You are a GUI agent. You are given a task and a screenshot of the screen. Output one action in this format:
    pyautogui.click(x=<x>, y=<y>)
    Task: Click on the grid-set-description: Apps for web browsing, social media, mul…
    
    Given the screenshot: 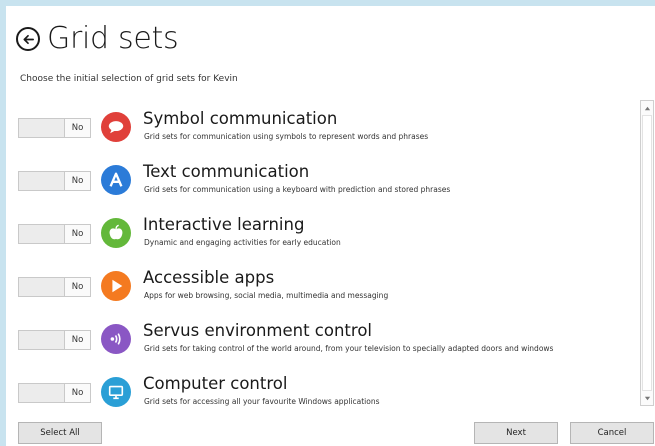 What is the action you would take?
    pyautogui.click(x=266, y=295)
    